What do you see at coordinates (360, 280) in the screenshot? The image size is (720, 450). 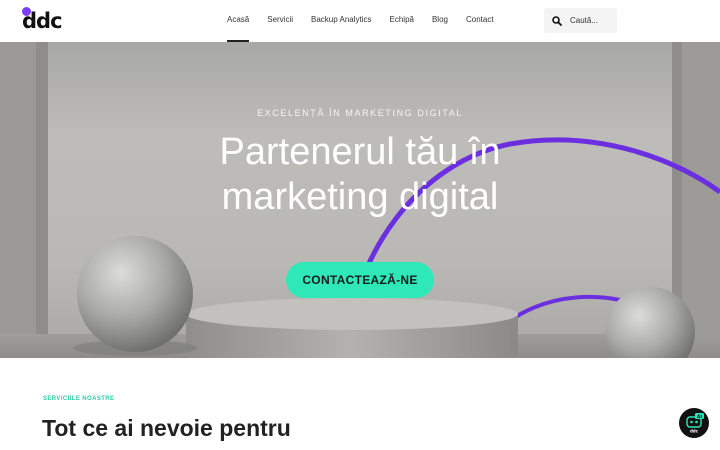 I see `contact-us-button: CONTACTEAZĂ-NE` at bounding box center [360, 280].